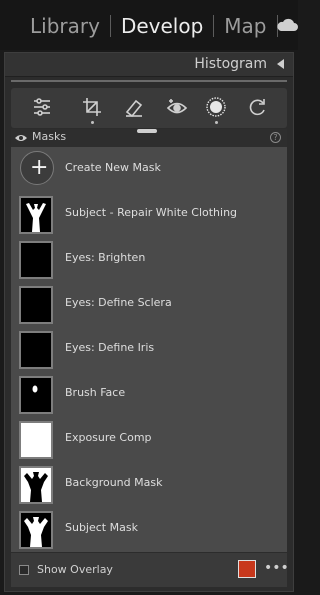 Image resolution: width=320 pixels, height=595 pixels. What do you see at coordinates (151, 212) in the screenshot?
I see `mask-label: Subject - Repair White Clothing` at bounding box center [151, 212].